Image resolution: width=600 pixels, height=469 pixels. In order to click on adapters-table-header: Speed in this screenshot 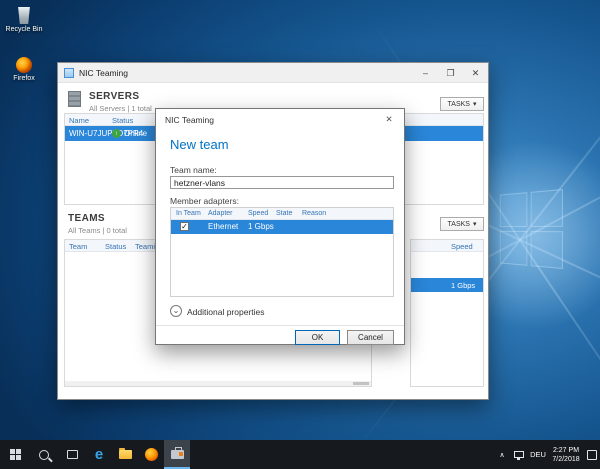, I will do `click(447, 246)`.